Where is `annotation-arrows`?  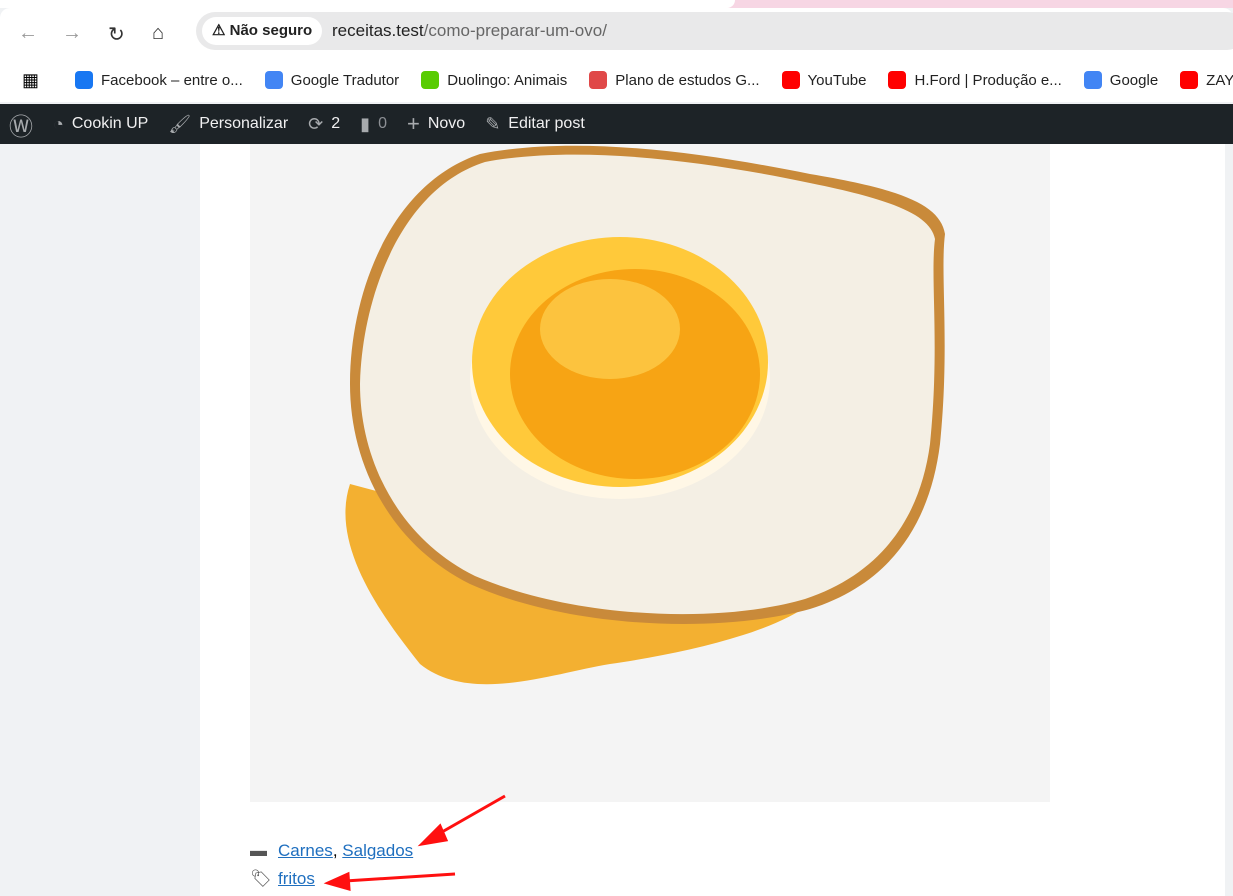
annotation-arrows is located at coordinates (414, 843).